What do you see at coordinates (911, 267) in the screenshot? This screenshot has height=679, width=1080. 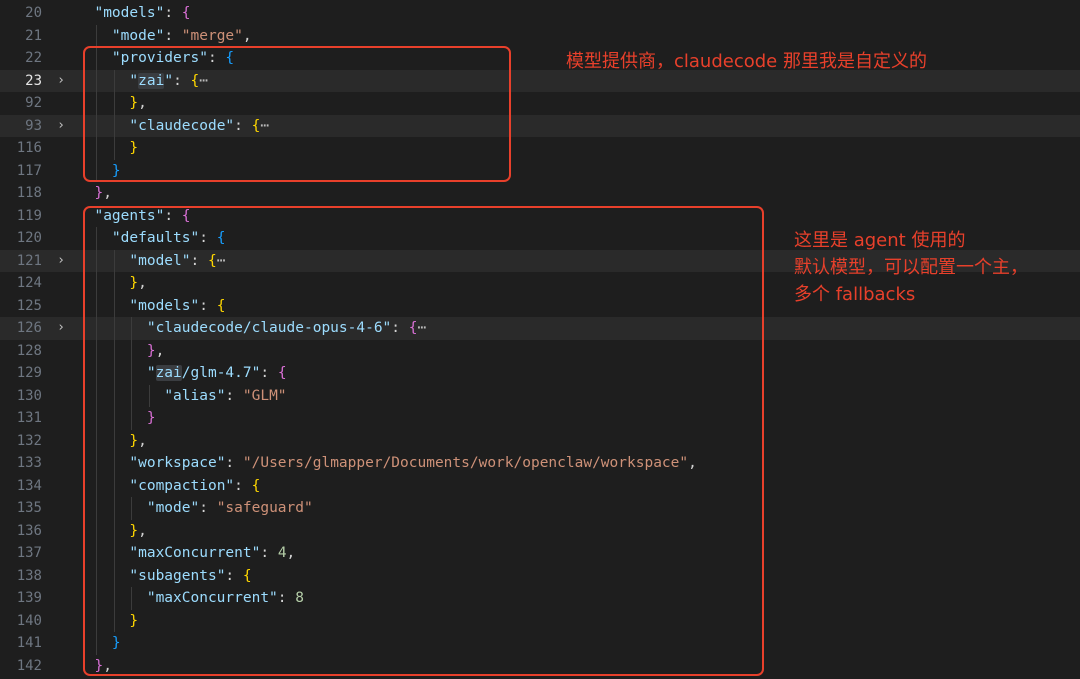 I see `agents-annotation-line-2: 默认模型，可以配置一个主，` at bounding box center [911, 267].